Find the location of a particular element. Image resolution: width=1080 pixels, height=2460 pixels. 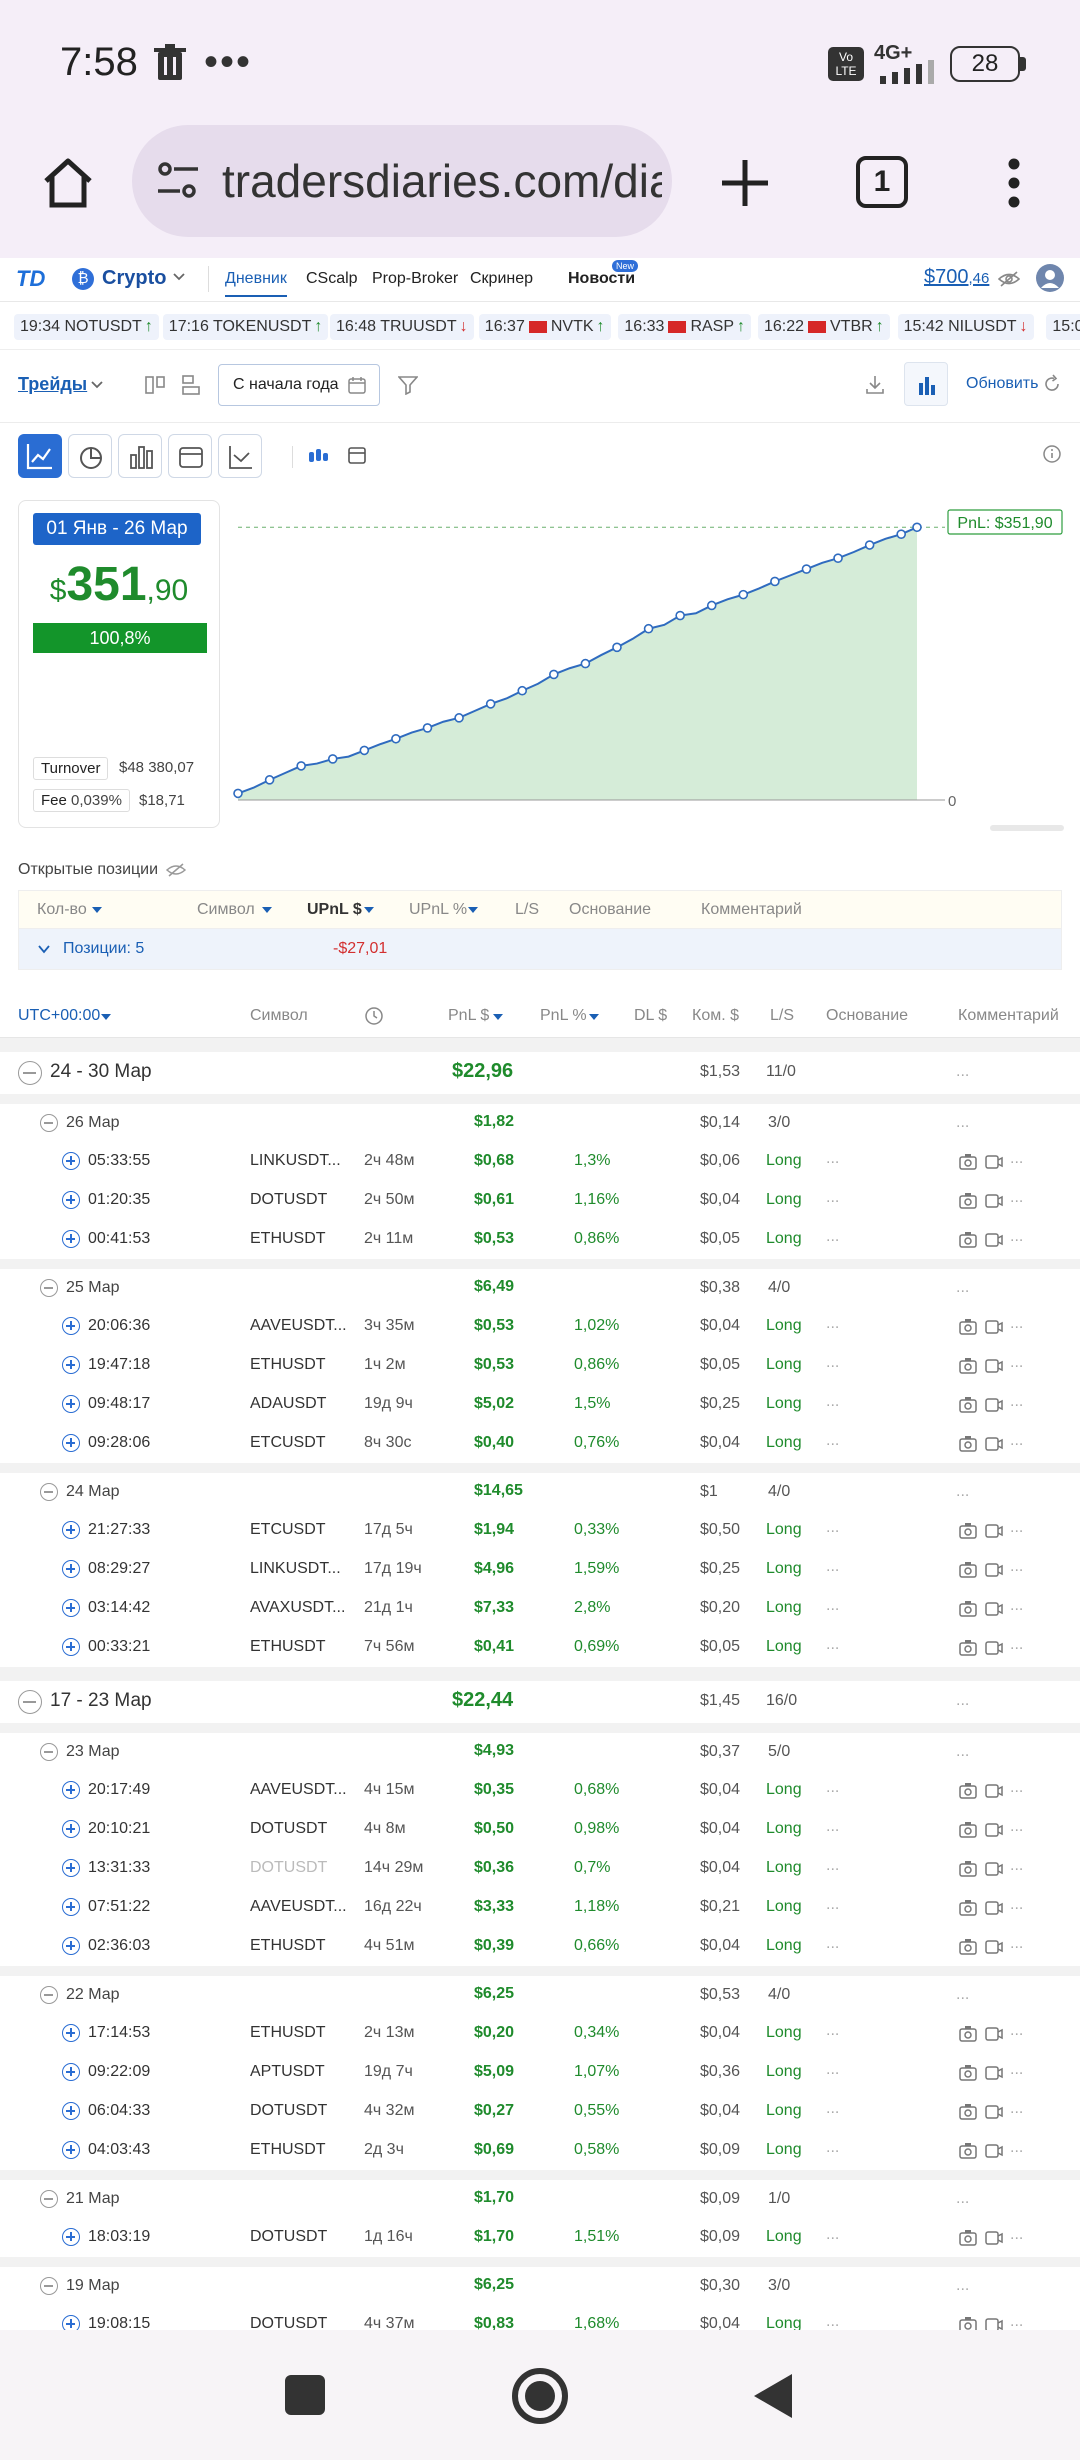

col-ls: L/S is located at coordinates (782, 1016).